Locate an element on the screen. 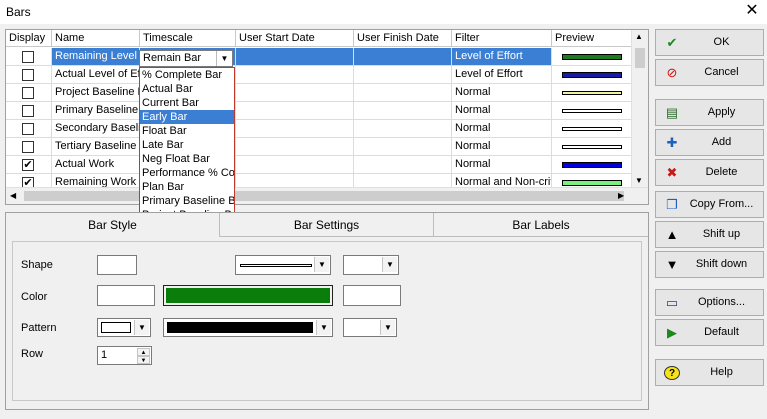  name-cell: Secondary Baseline Bar is located at coordinates (96, 129).